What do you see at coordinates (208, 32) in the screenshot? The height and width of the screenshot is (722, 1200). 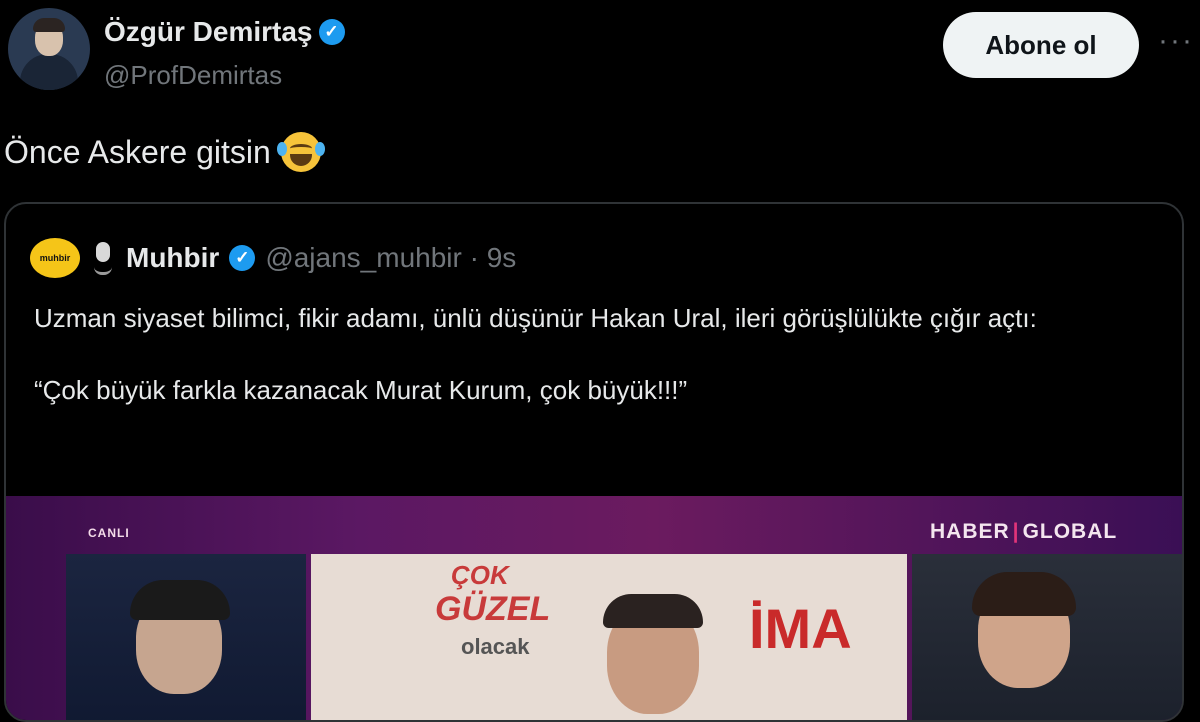 I see `author-display-name: Özgür Demirtaş` at bounding box center [208, 32].